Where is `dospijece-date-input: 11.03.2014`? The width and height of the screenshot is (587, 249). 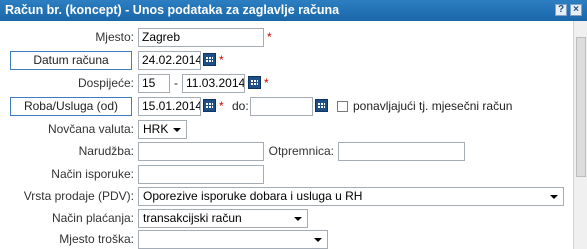 dospijece-date-input: 11.03.2014 is located at coordinates (213, 83).